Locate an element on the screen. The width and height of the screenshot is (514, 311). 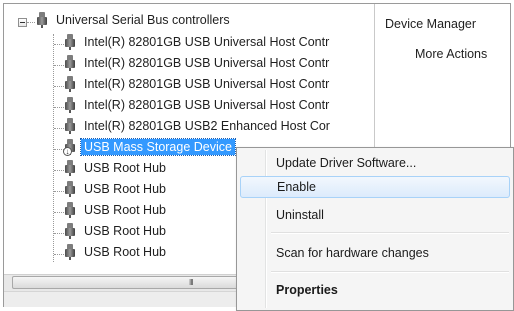
scrollbar-grip-icon: III is located at coordinates (191, 282).